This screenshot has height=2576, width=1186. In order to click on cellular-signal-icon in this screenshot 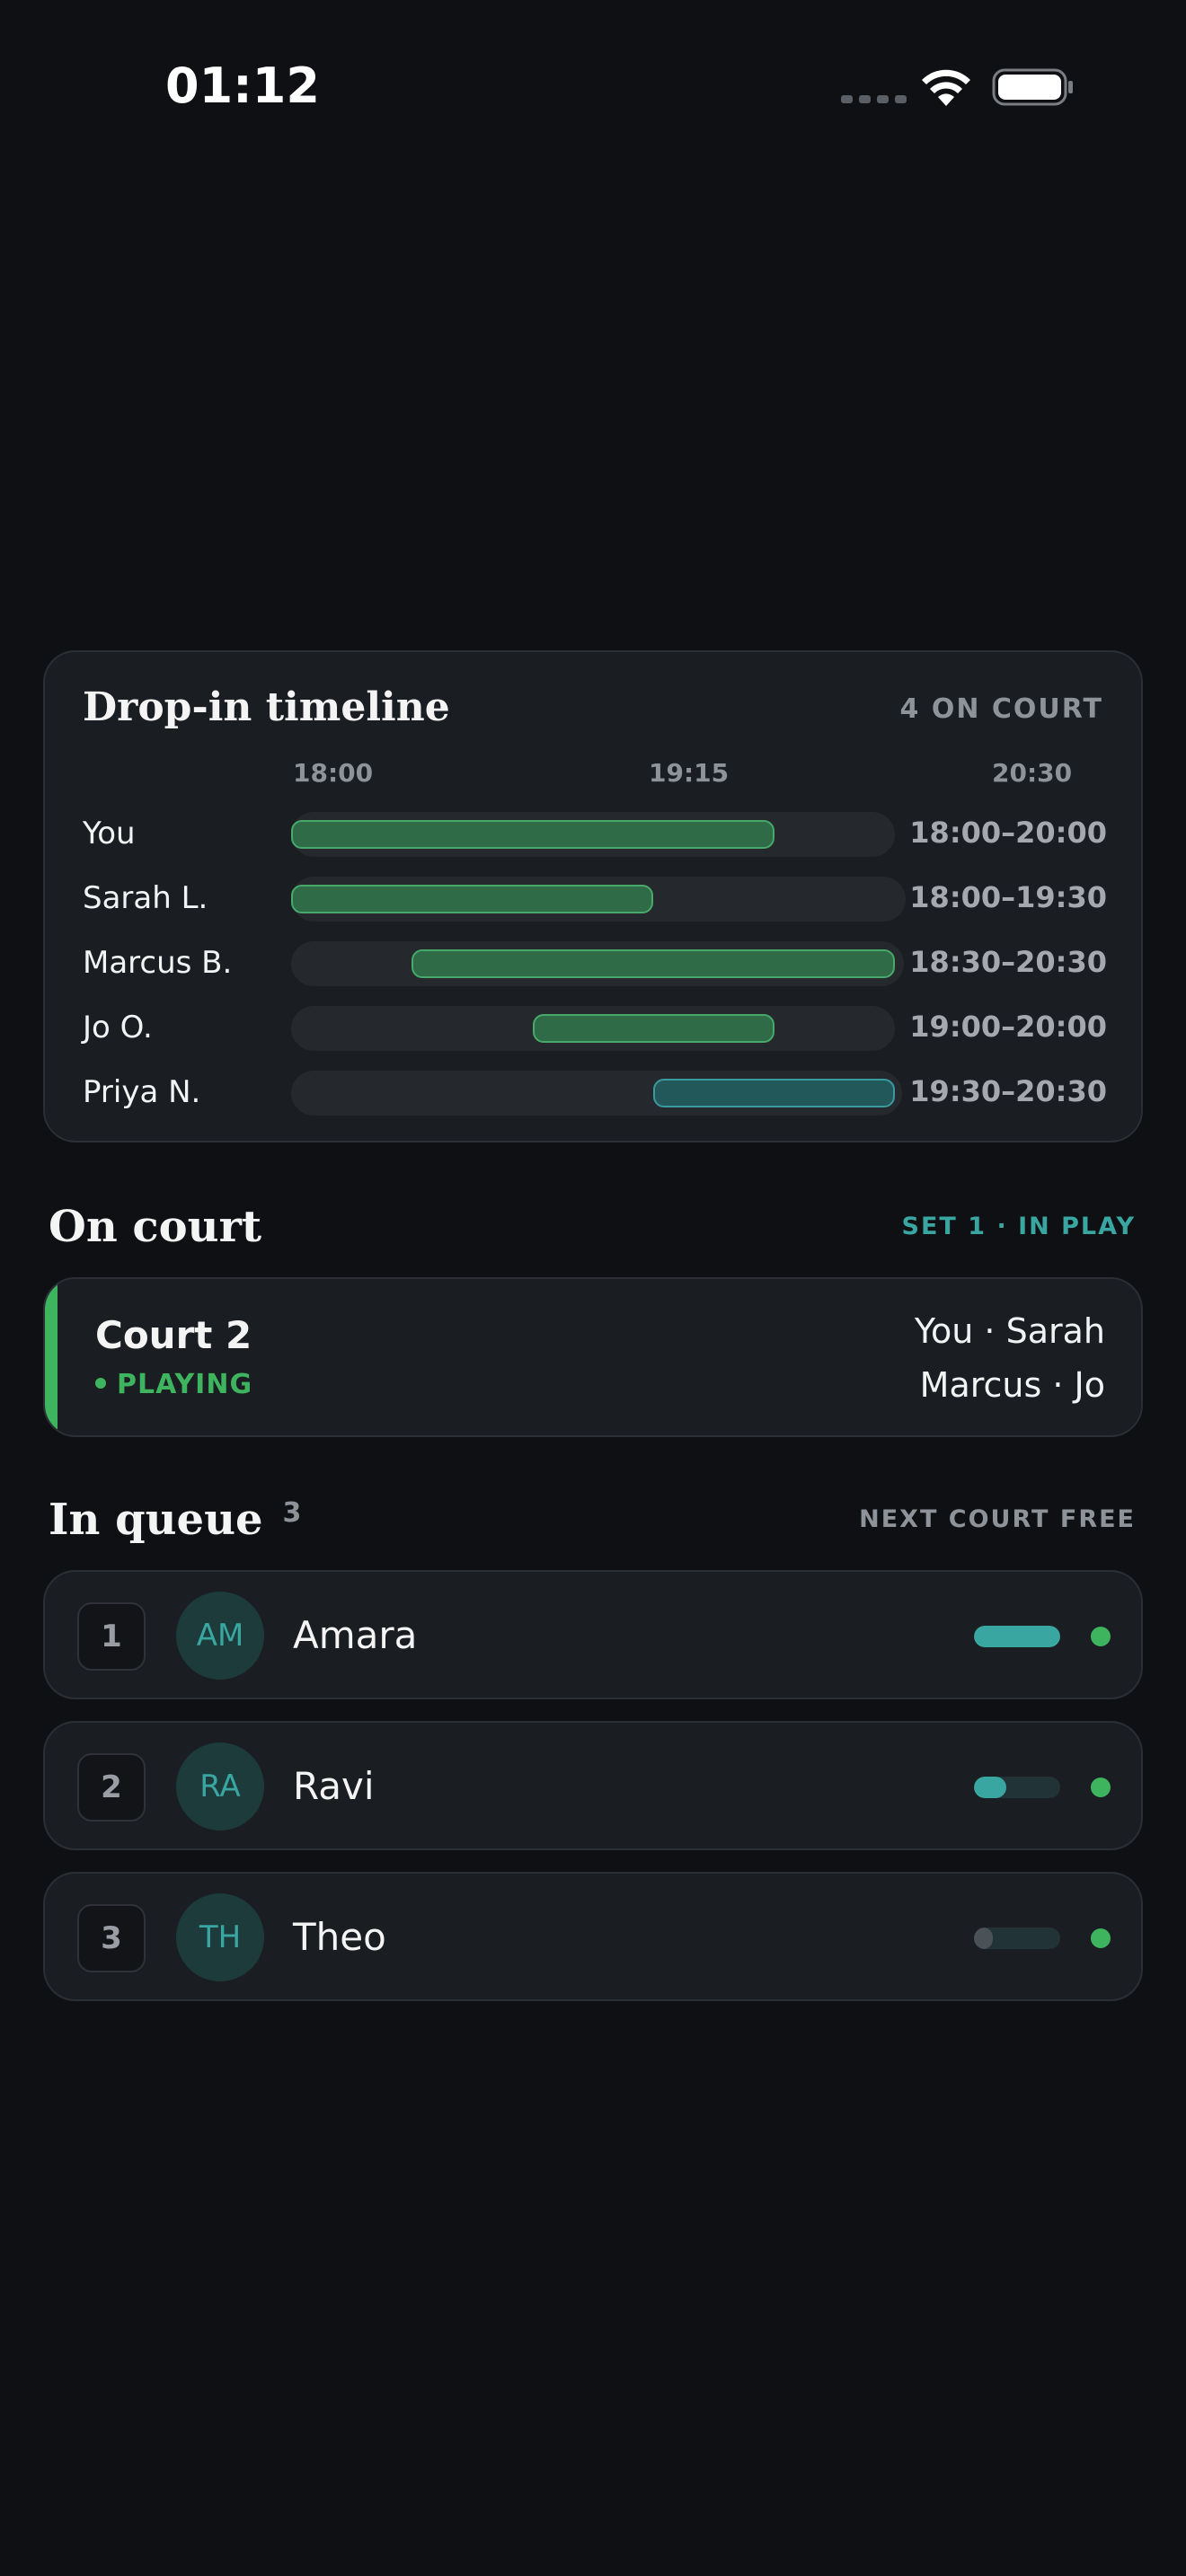, I will do `click(874, 99)`.